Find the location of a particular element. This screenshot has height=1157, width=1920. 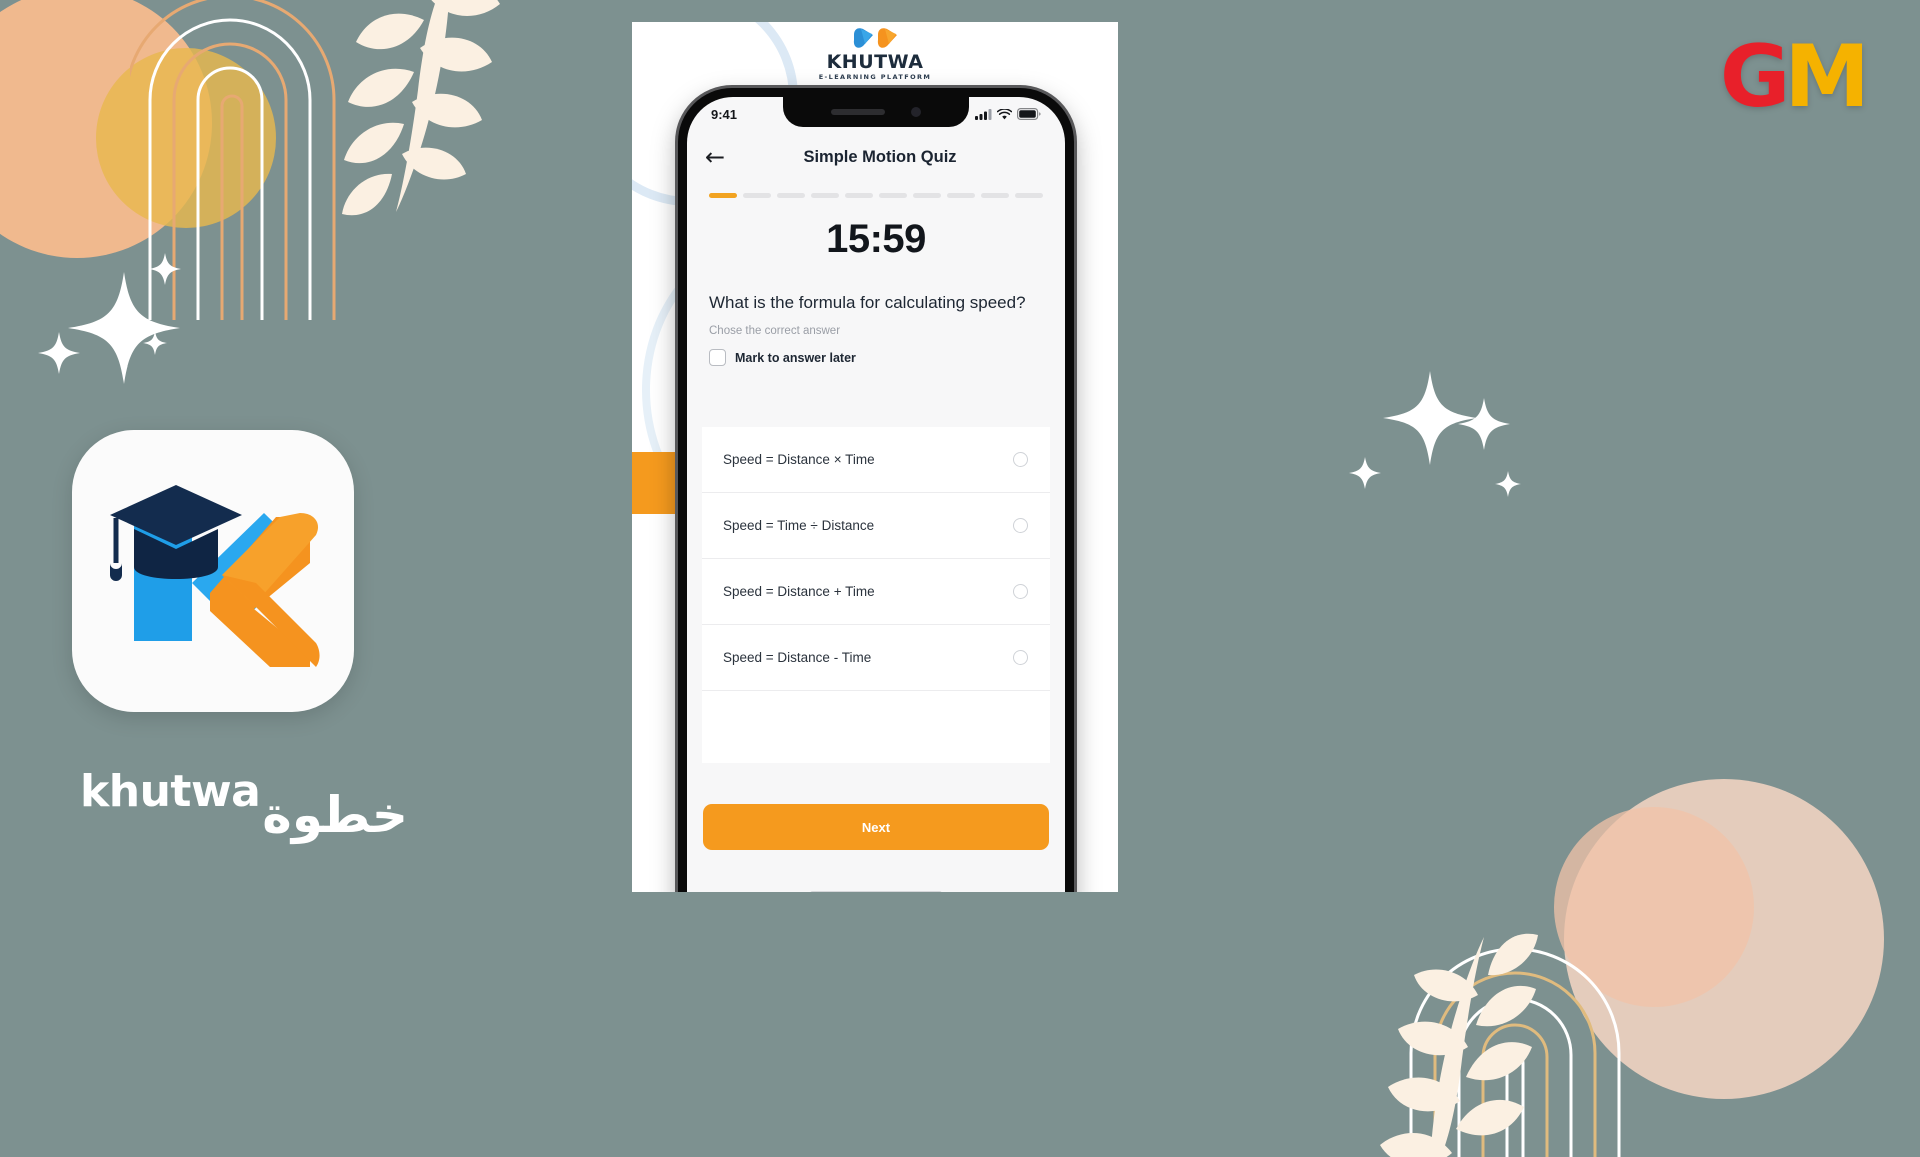

khutwa-logo-wordmark: KHUTWA is located at coordinates (875, 62).